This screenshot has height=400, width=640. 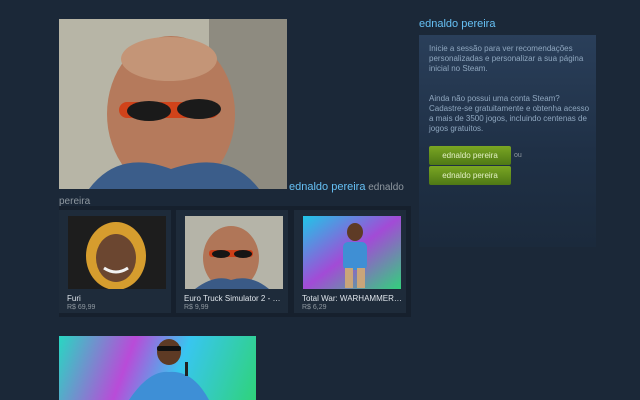 What do you see at coordinates (239, 194) in the screenshot?
I see `hero-caption: ednaldo pereira ednaldo pereira` at bounding box center [239, 194].